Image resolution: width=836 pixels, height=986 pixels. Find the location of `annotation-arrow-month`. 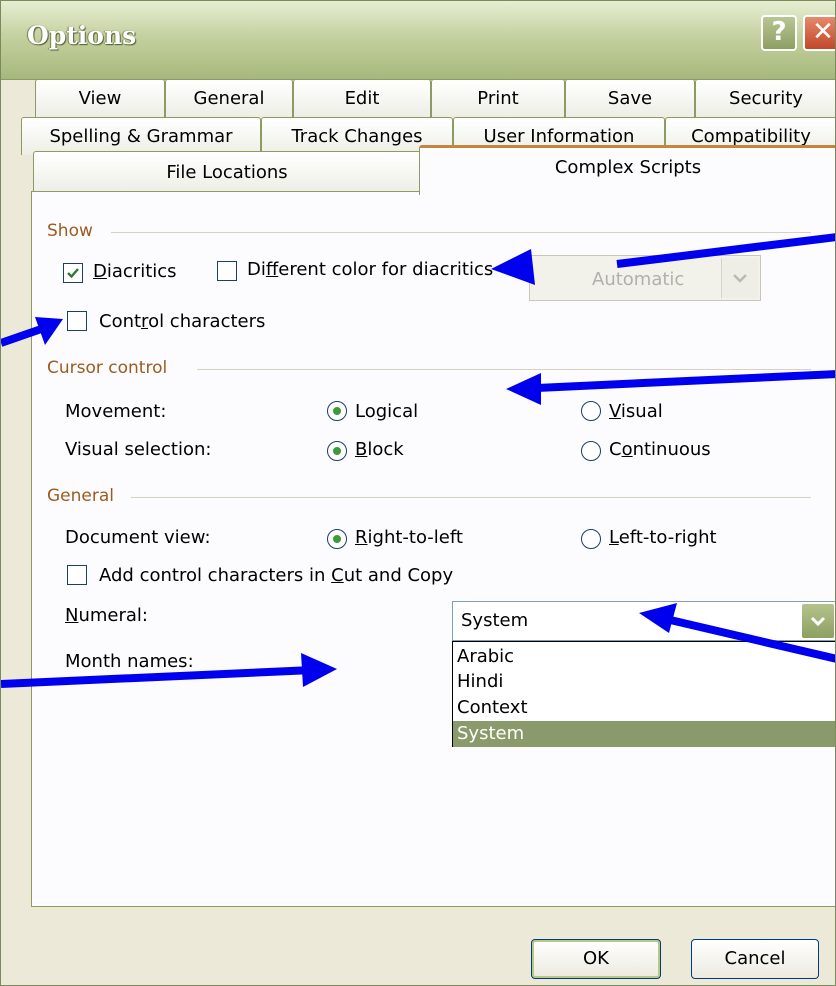

annotation-arrow-month is located at coordinates (157, 677).